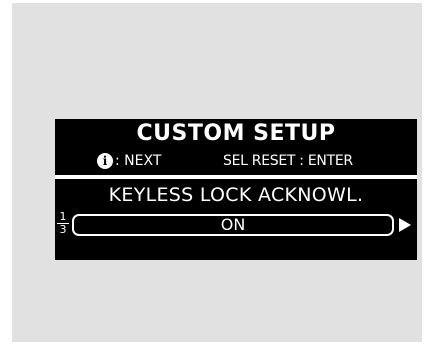  Describe the element at coordinates (105, 161) in the screenshot. I see `info-icon: i` at that location.